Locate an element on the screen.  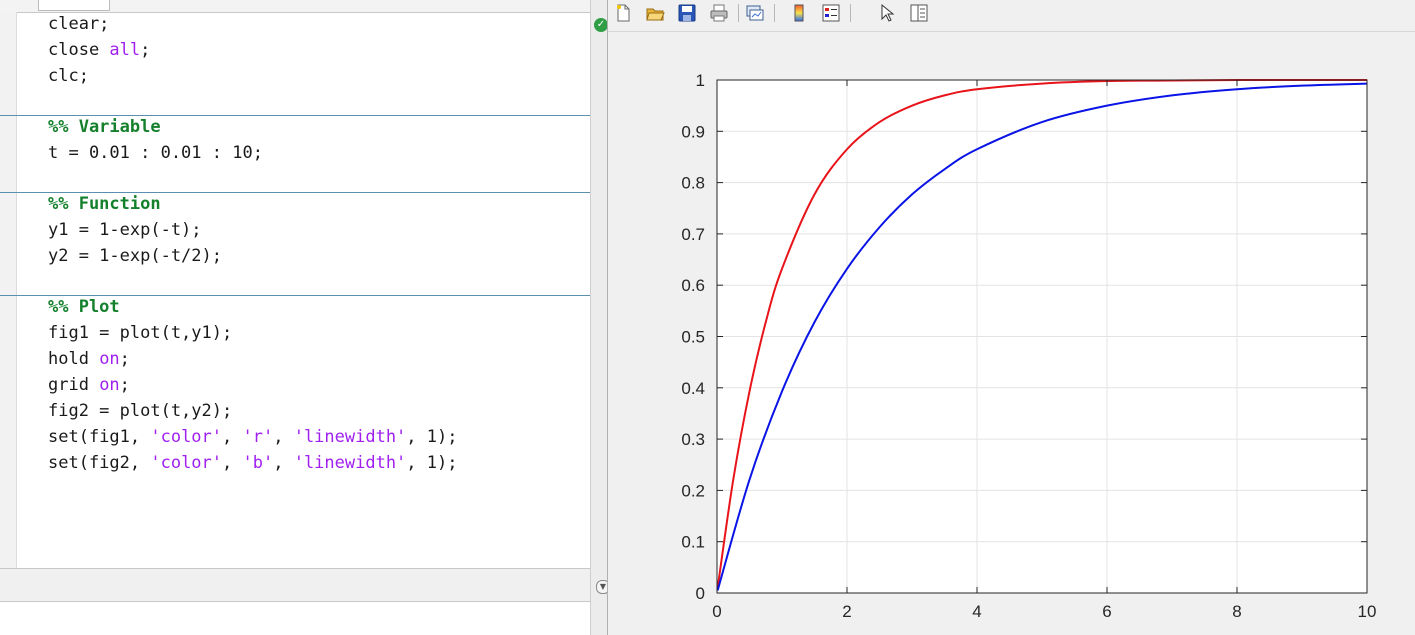
code-text: y1 = 1-exp(-t); is located at coordinates (125, 230).